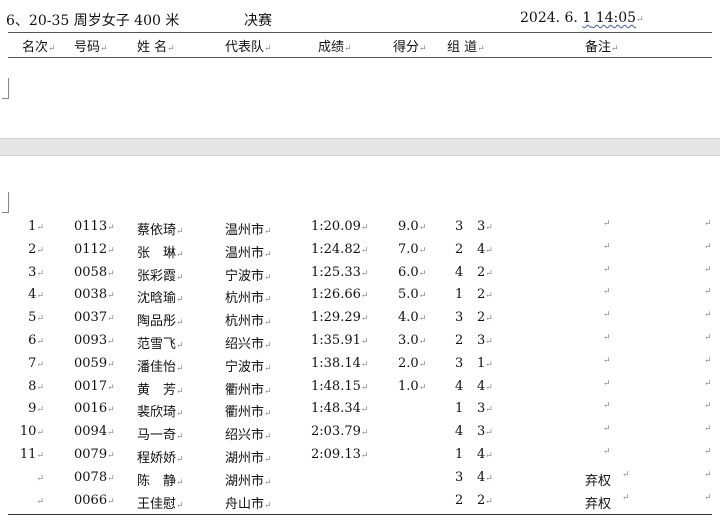 The width and height of the screenshot is (720, 523). Describe the element at coordinates (485, 363) in the screenshot. I see `cell-lane: 1↵` at that location.